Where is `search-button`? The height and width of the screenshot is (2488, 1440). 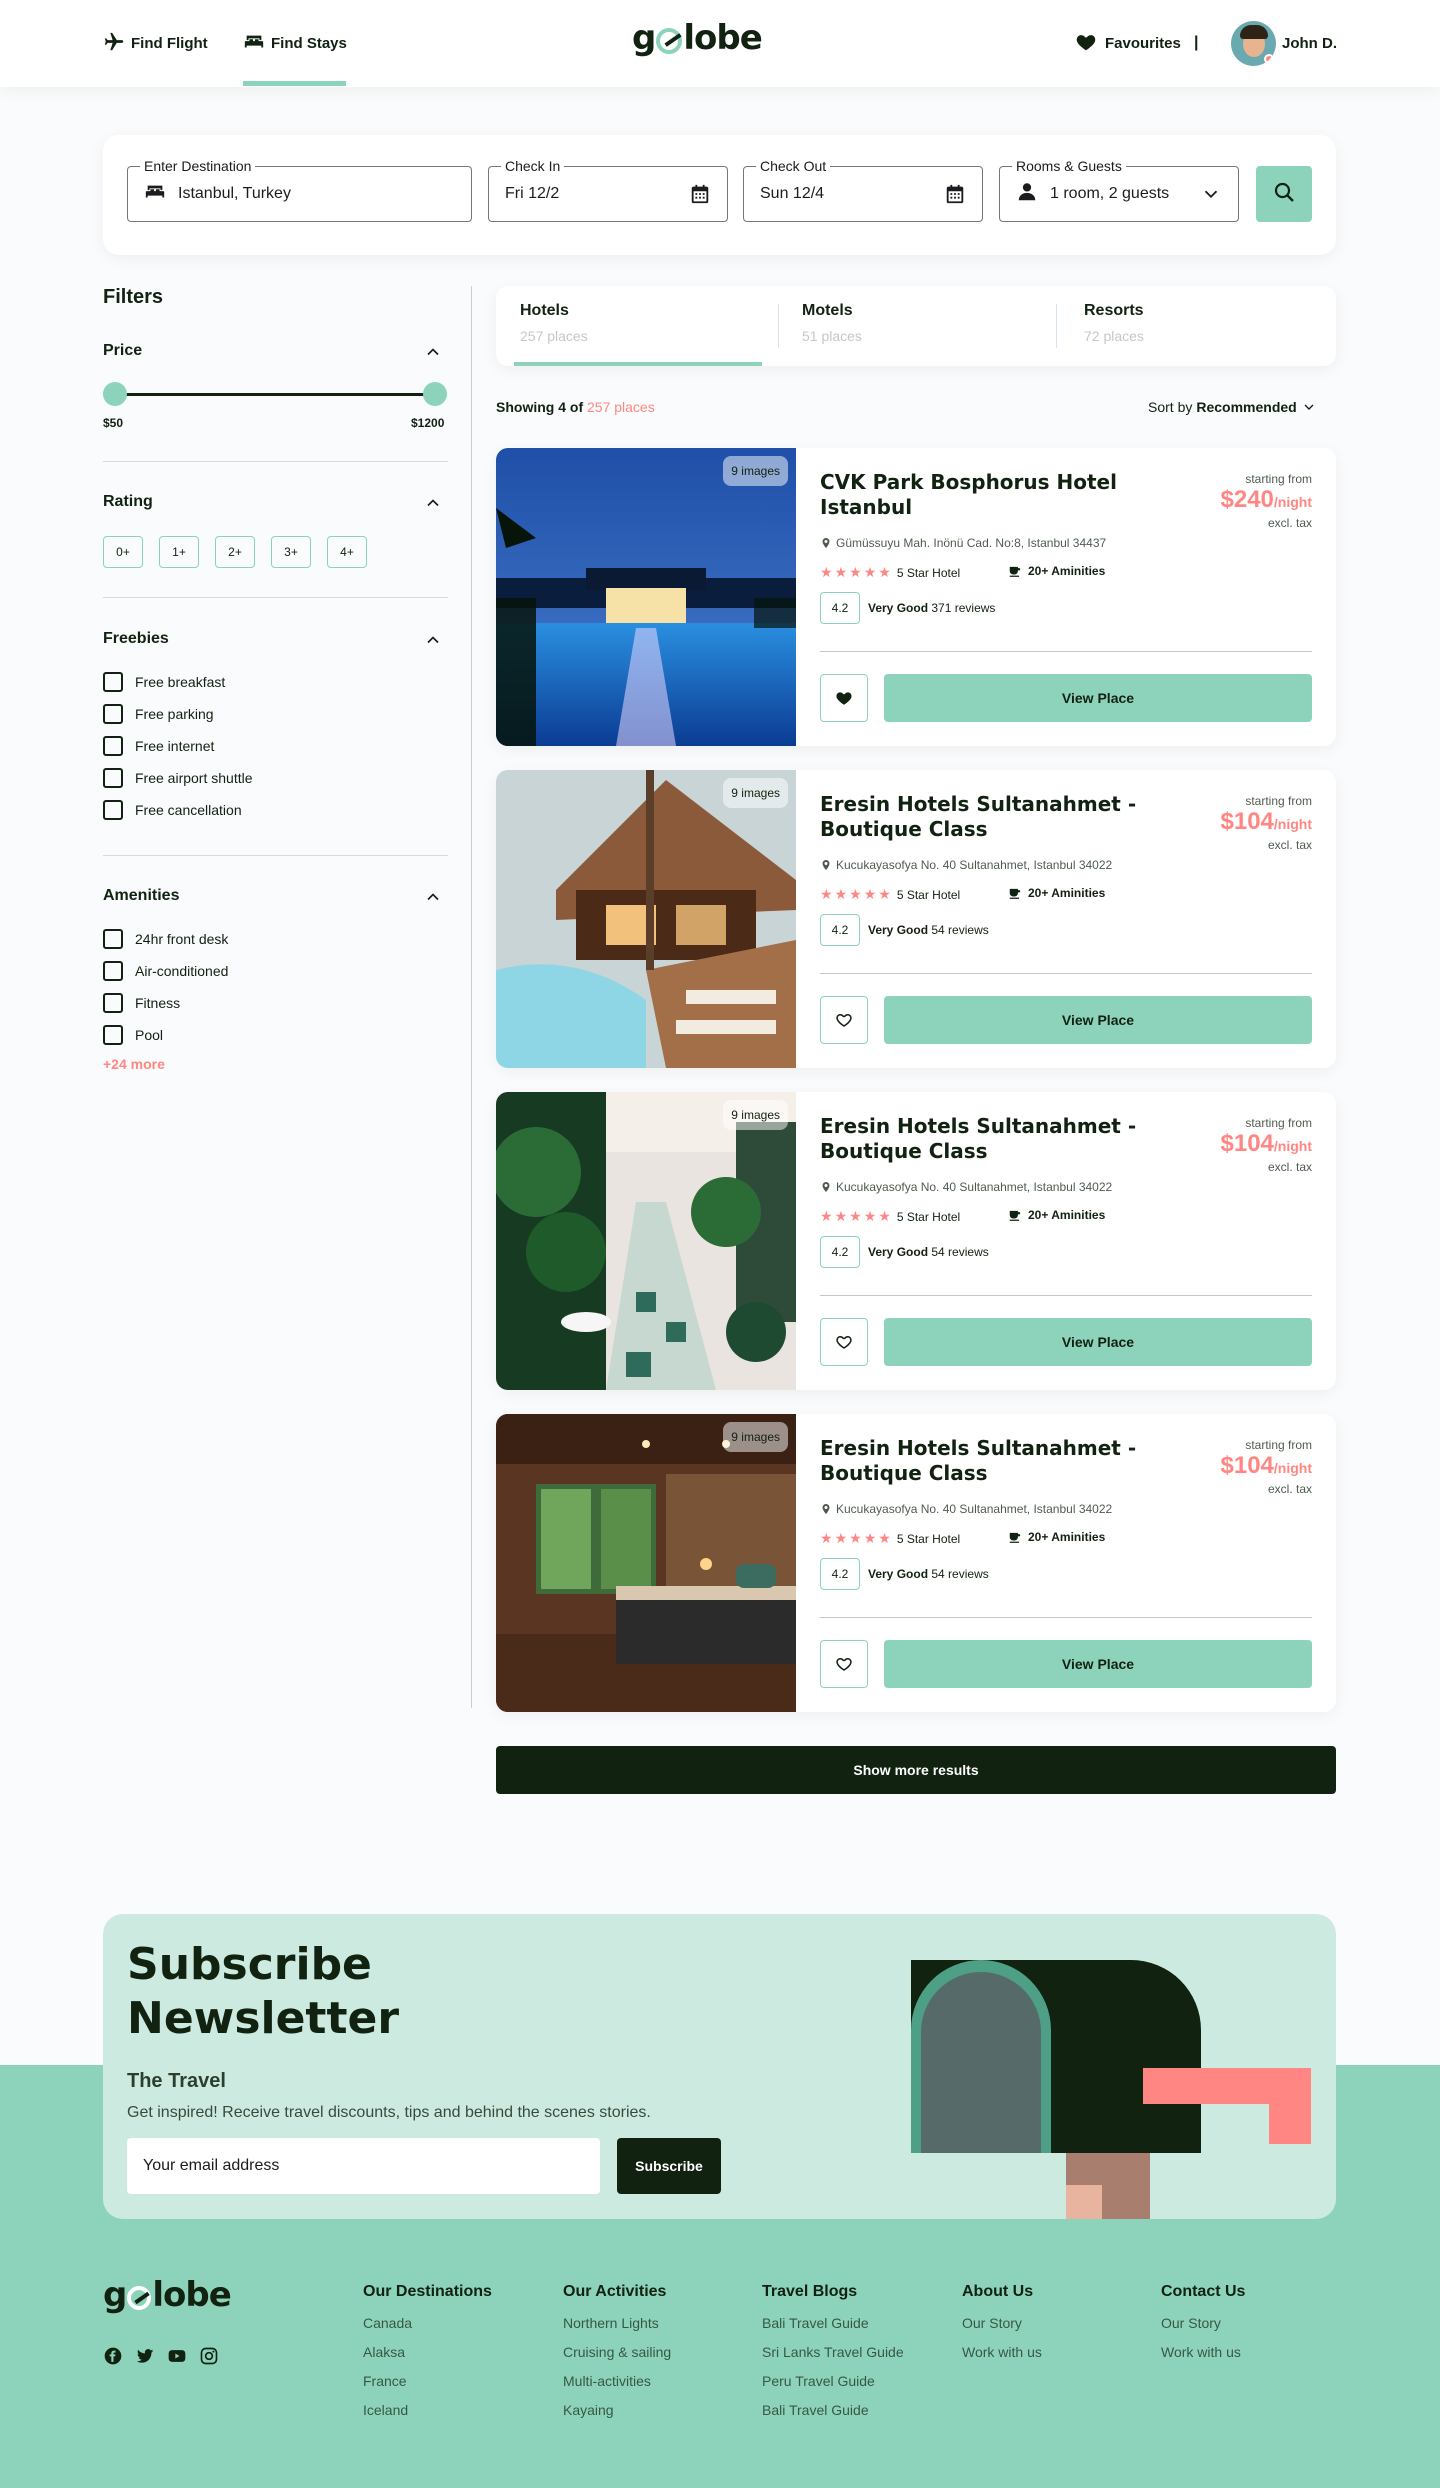 search-button is located at coordinates (1284, 194).